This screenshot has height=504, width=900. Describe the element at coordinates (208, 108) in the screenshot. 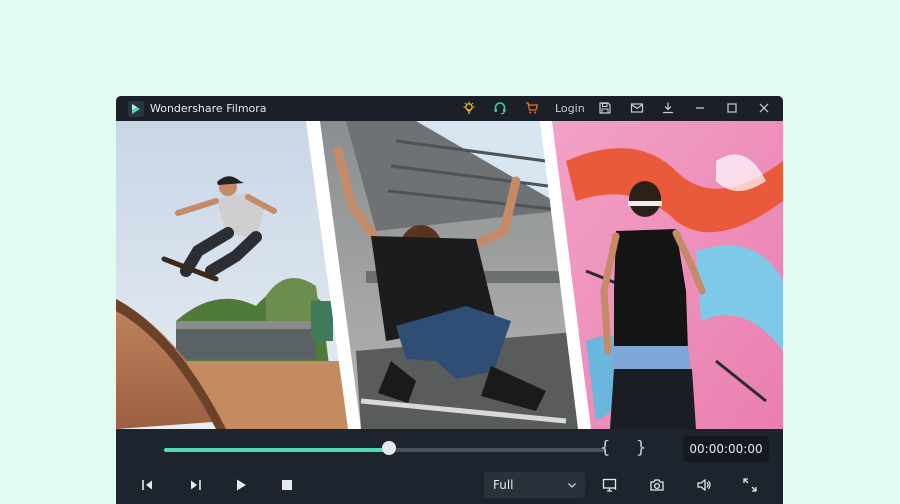

I see `window-title: Wondershare Filmora` at that location.